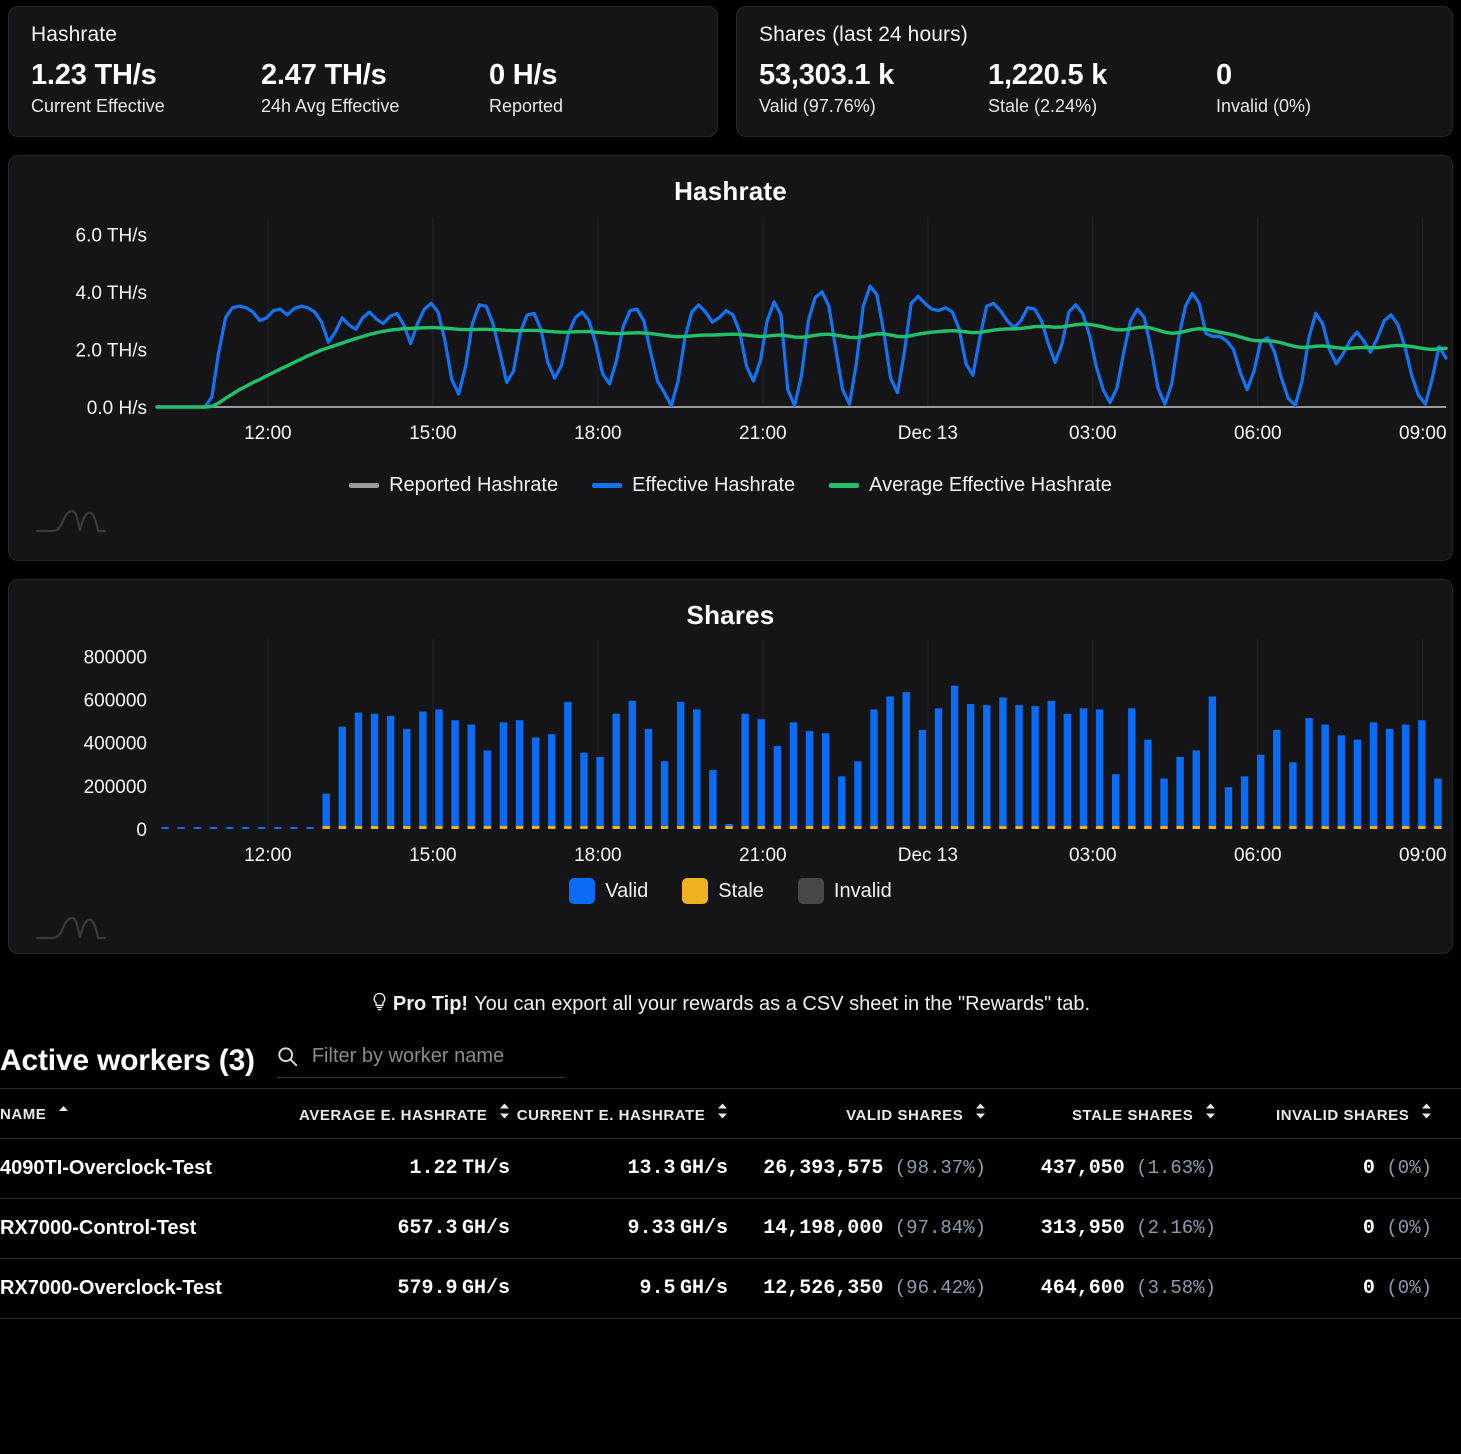  Describe the element at coordinates (1324, 1114) in the screenshot. I see `column-header-invalid-shares: INVALID SHARES` at that location.